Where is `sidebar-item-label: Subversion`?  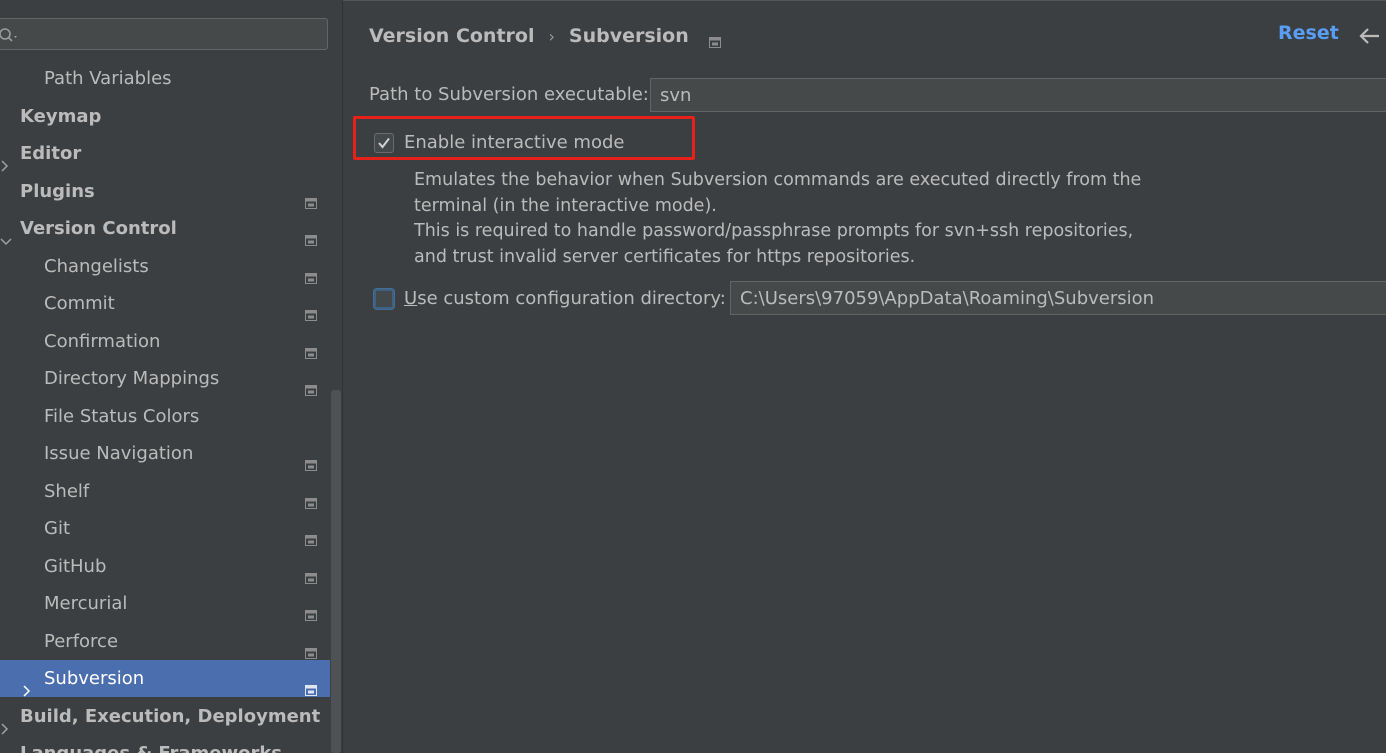 sidebar-item-label: Subversion is located at coordinates (94, 678).